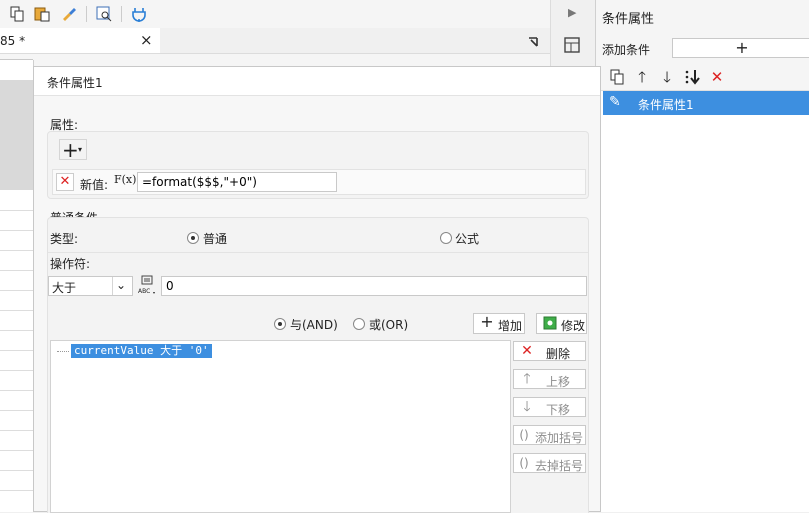 The width and height of the screenshot is (809, 513). What do you see at coordinates (549, 407) in the screenshot?
I see `move-down-button: 🡓 下移` at bounding box center [549, 407].